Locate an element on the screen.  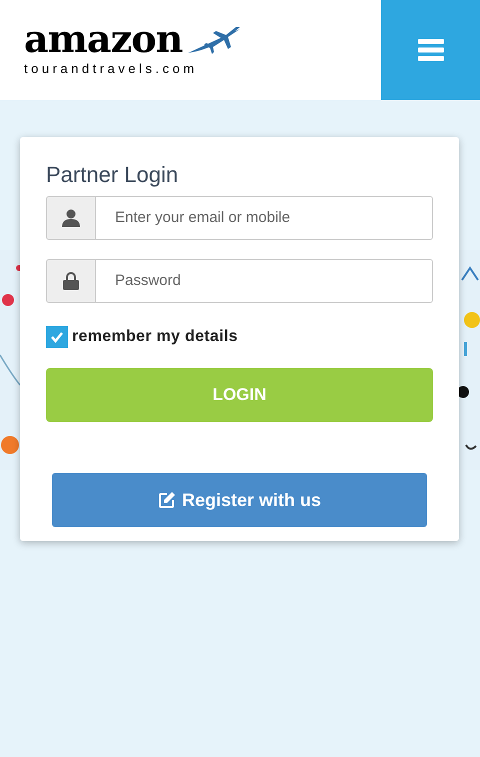
check-icon is located at coordinates (57, 337).